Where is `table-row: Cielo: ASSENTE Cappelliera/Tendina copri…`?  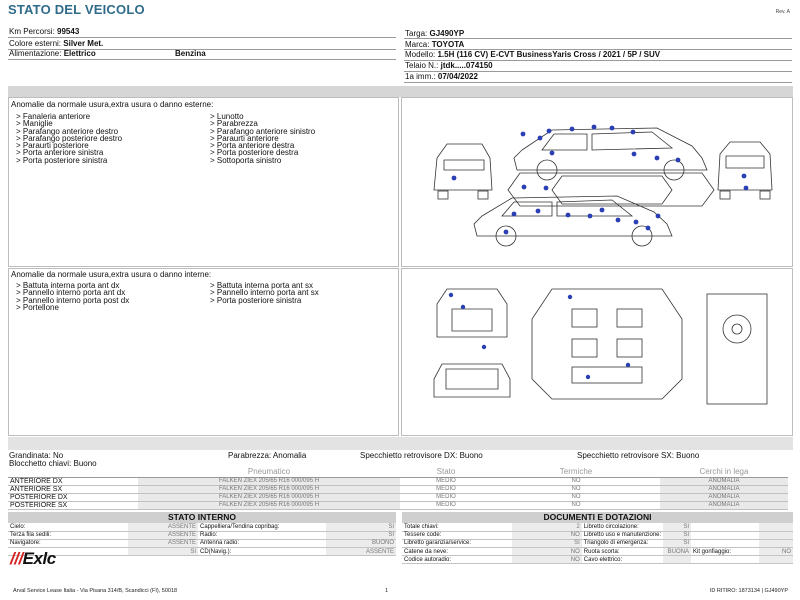 table-row: Cielo: ASSENTE Cappelliera/Tendina copri… is located at coordinates (202, 527).